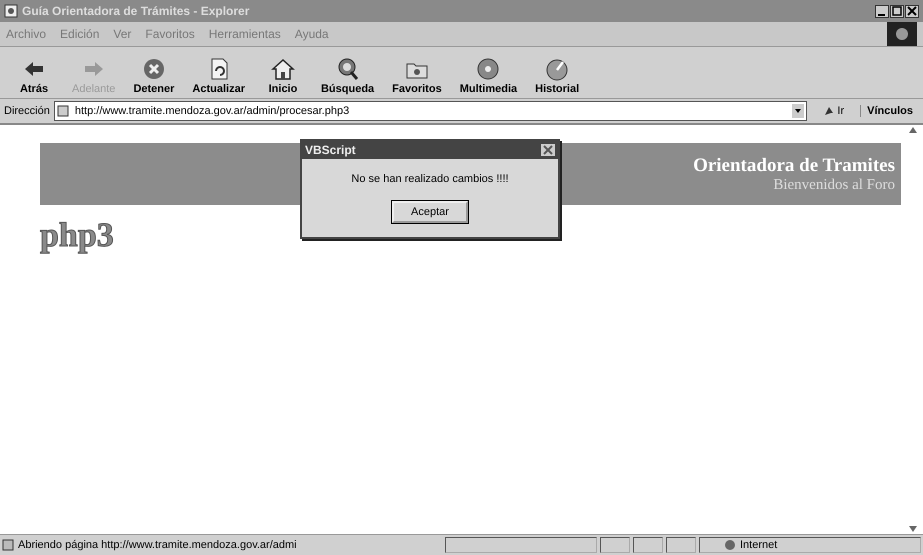 This screenshot has width=923, height=555. What do you see at coordinates (330, 150) in the screenshot?
I see `dialog-title: VBScript` at bounding box center [330, 150].